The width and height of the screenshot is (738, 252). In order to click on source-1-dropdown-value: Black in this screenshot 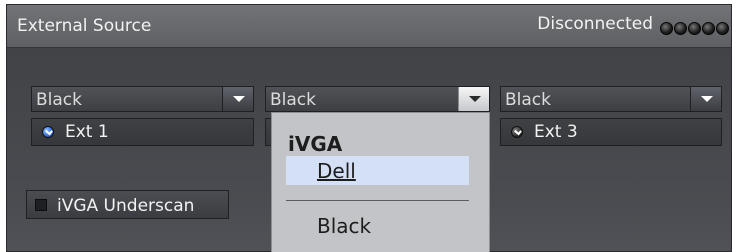, I will do `click(59, 100)`.